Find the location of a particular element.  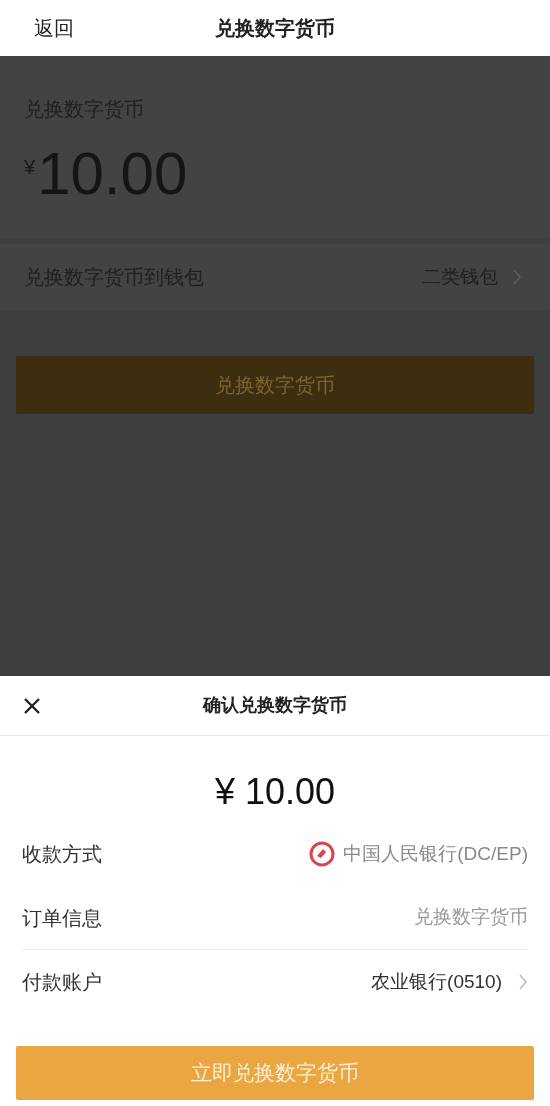

confirm-amount: ¥ 10.00 is located at coordinates (275, 792).